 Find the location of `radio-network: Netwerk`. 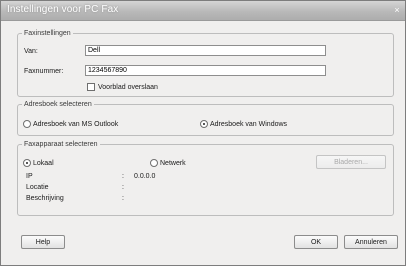

radio-network: Netwerk is located at coordinates (168, 163).